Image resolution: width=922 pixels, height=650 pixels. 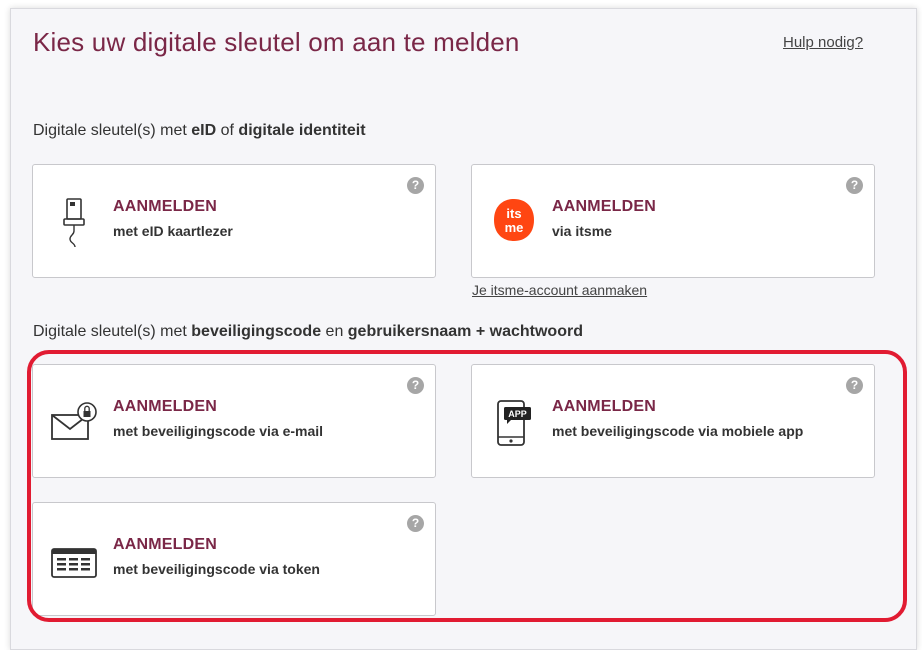 I want to click on card-email-code-cta: AANMELDEN, so click(x=165, y=406).